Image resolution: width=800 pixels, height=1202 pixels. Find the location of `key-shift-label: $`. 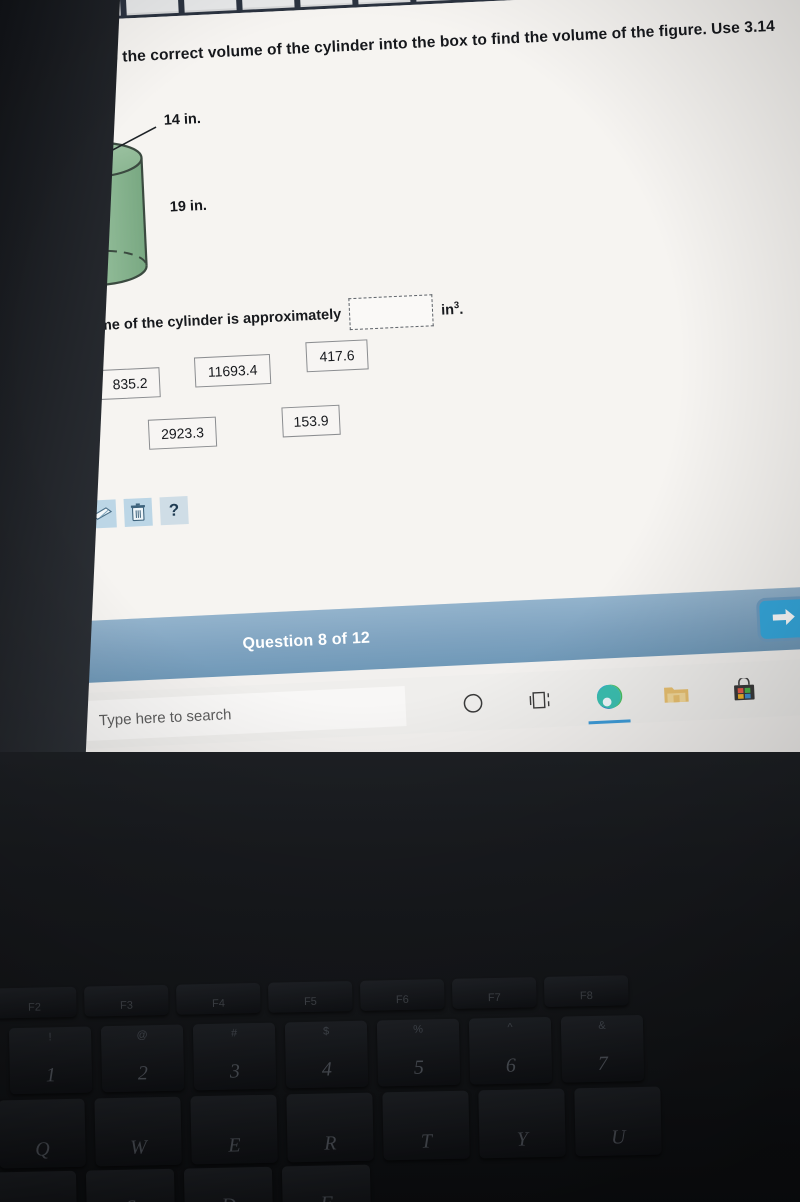

key-shift-label: $ is located at coordinates (326, 1031).